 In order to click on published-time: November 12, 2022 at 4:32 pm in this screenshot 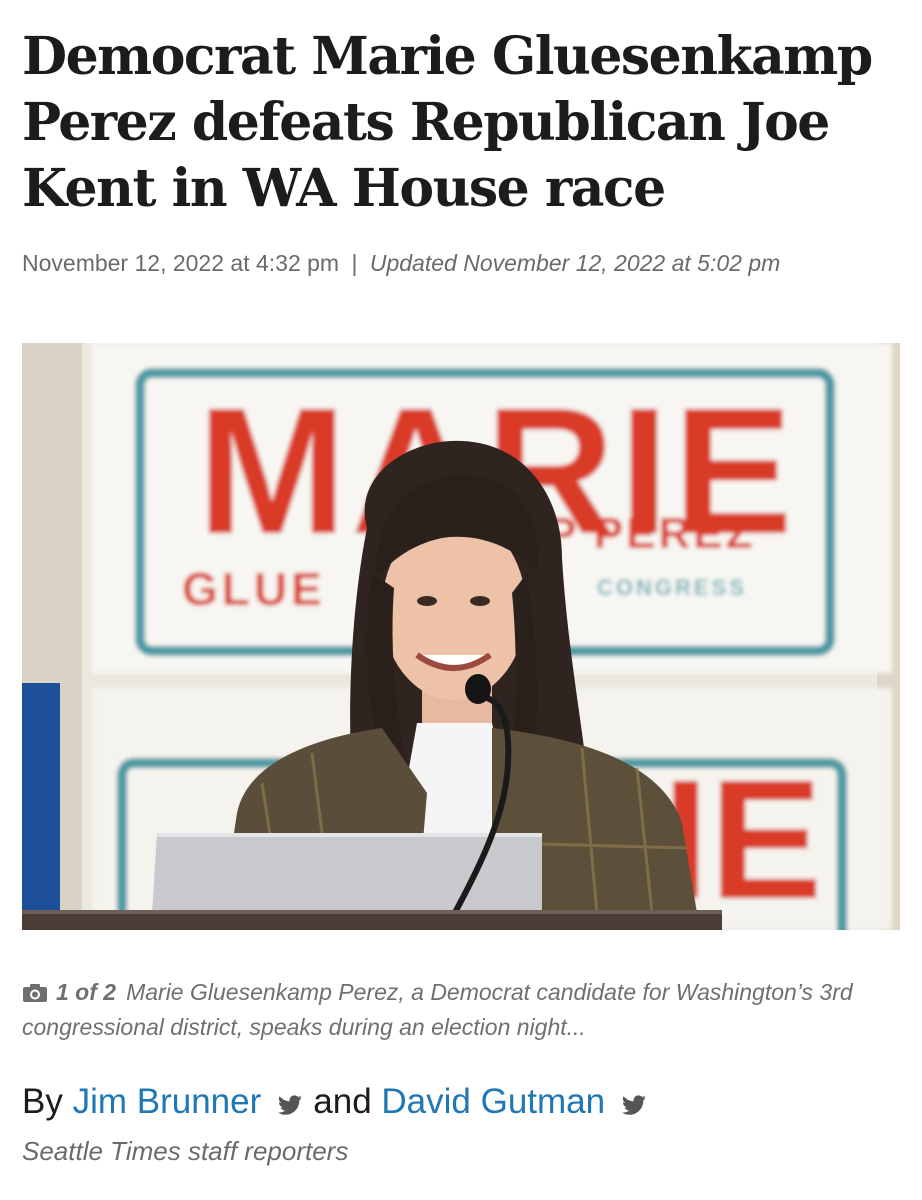, I will do `click(181, 263)`.